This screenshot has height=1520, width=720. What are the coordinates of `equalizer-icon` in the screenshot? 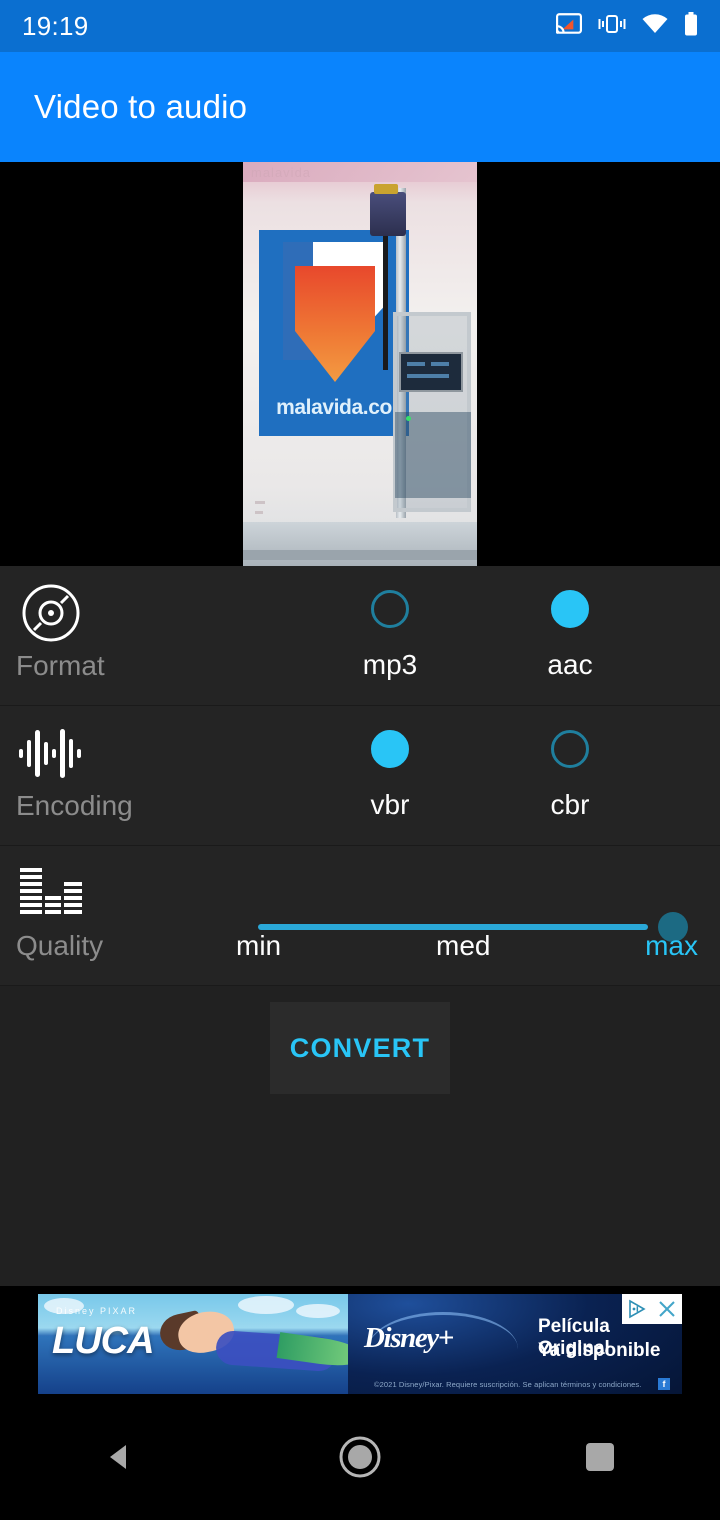 It's located at (51, 893).